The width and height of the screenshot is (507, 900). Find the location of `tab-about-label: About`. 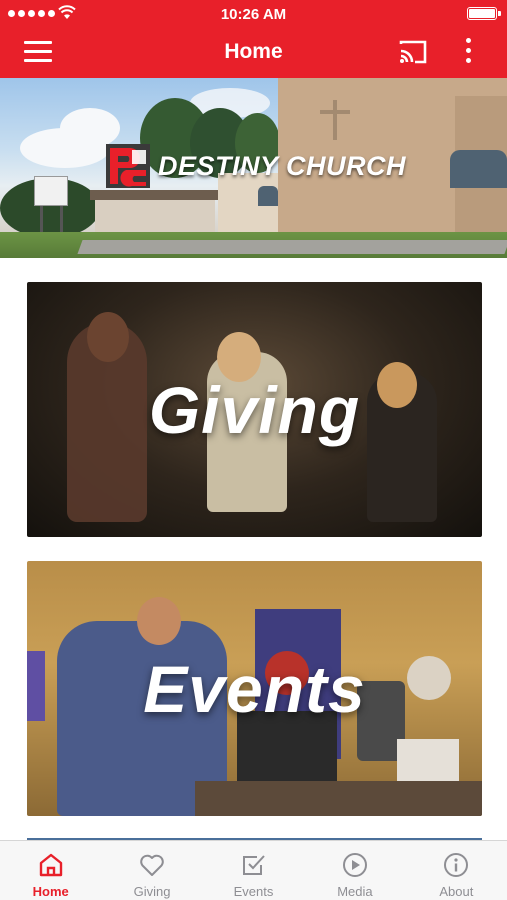

tab-about-label: About is located at coordinates (456, 891).